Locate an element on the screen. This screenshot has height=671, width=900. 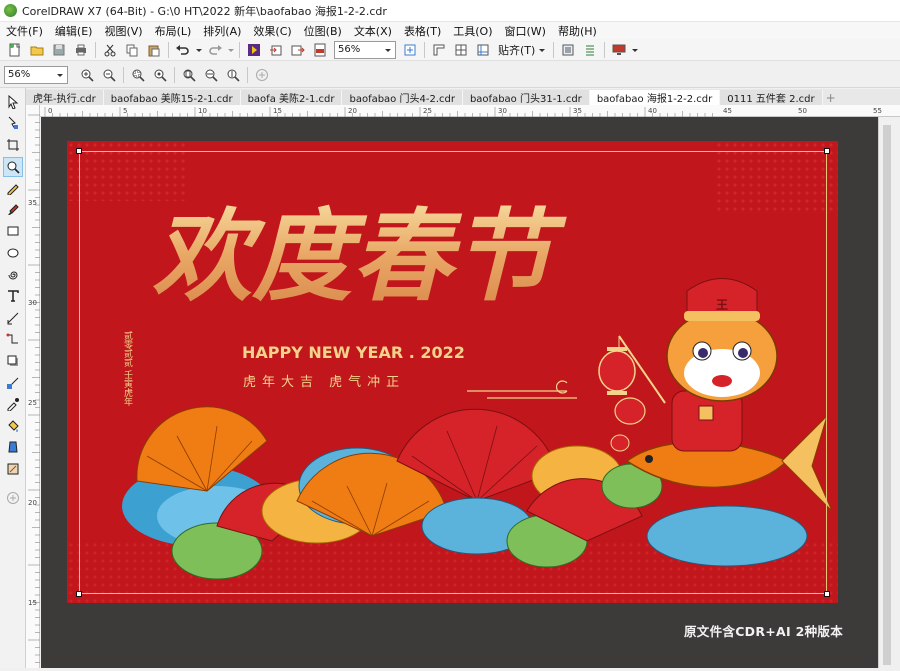
zoom-tool is located at coordinates (12, 166).